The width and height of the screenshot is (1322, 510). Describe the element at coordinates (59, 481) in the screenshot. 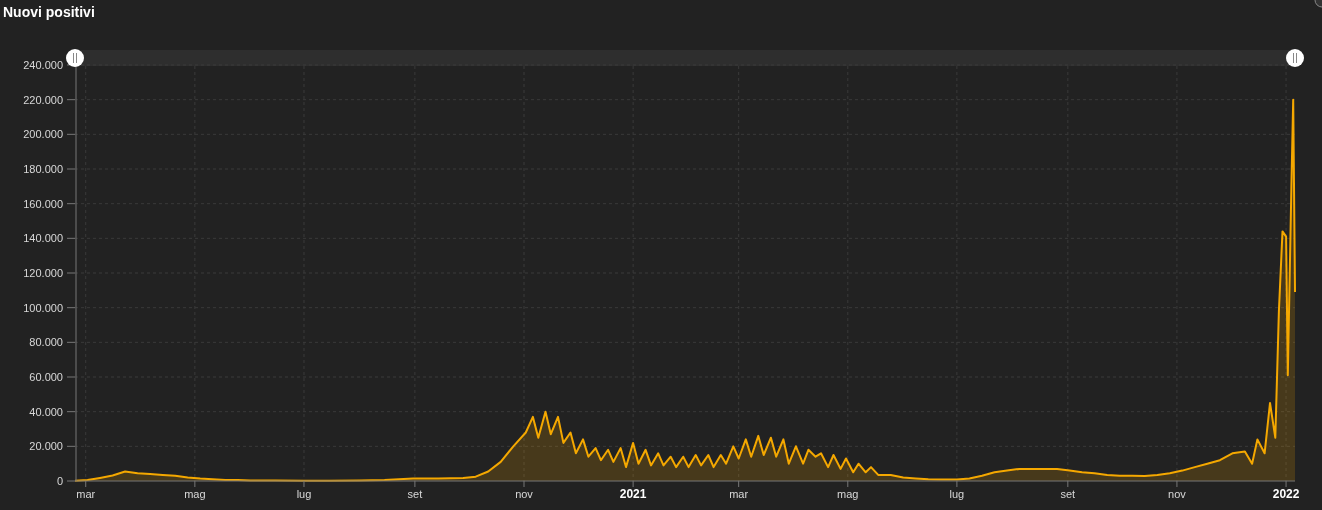

I see `y-axis-label: 0` at that location.